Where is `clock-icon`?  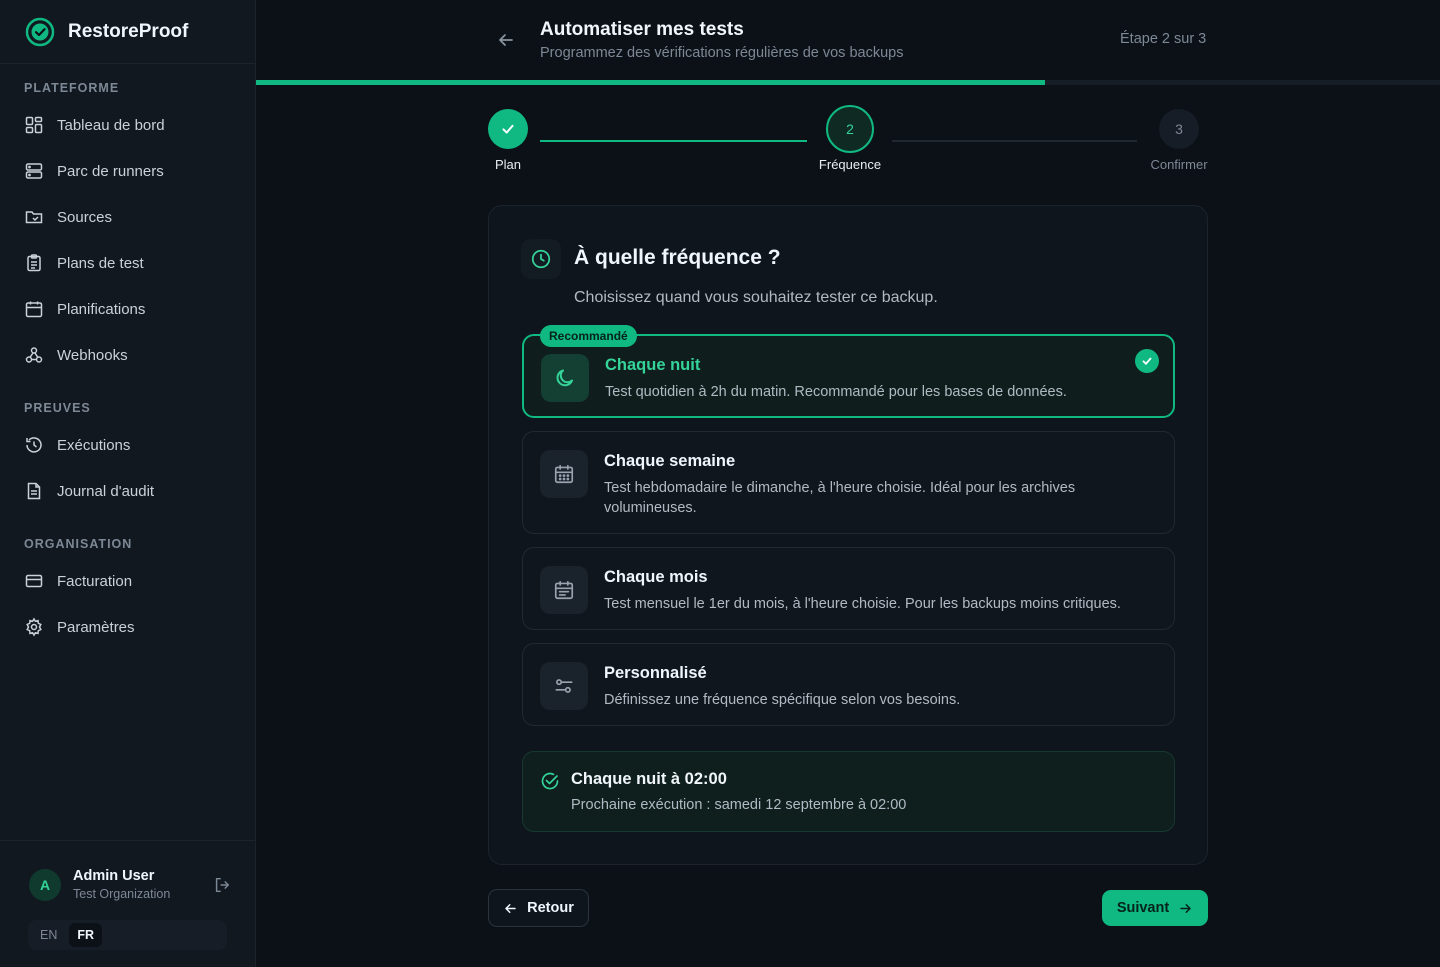 clock-icon is located at coordinates (541, 259).